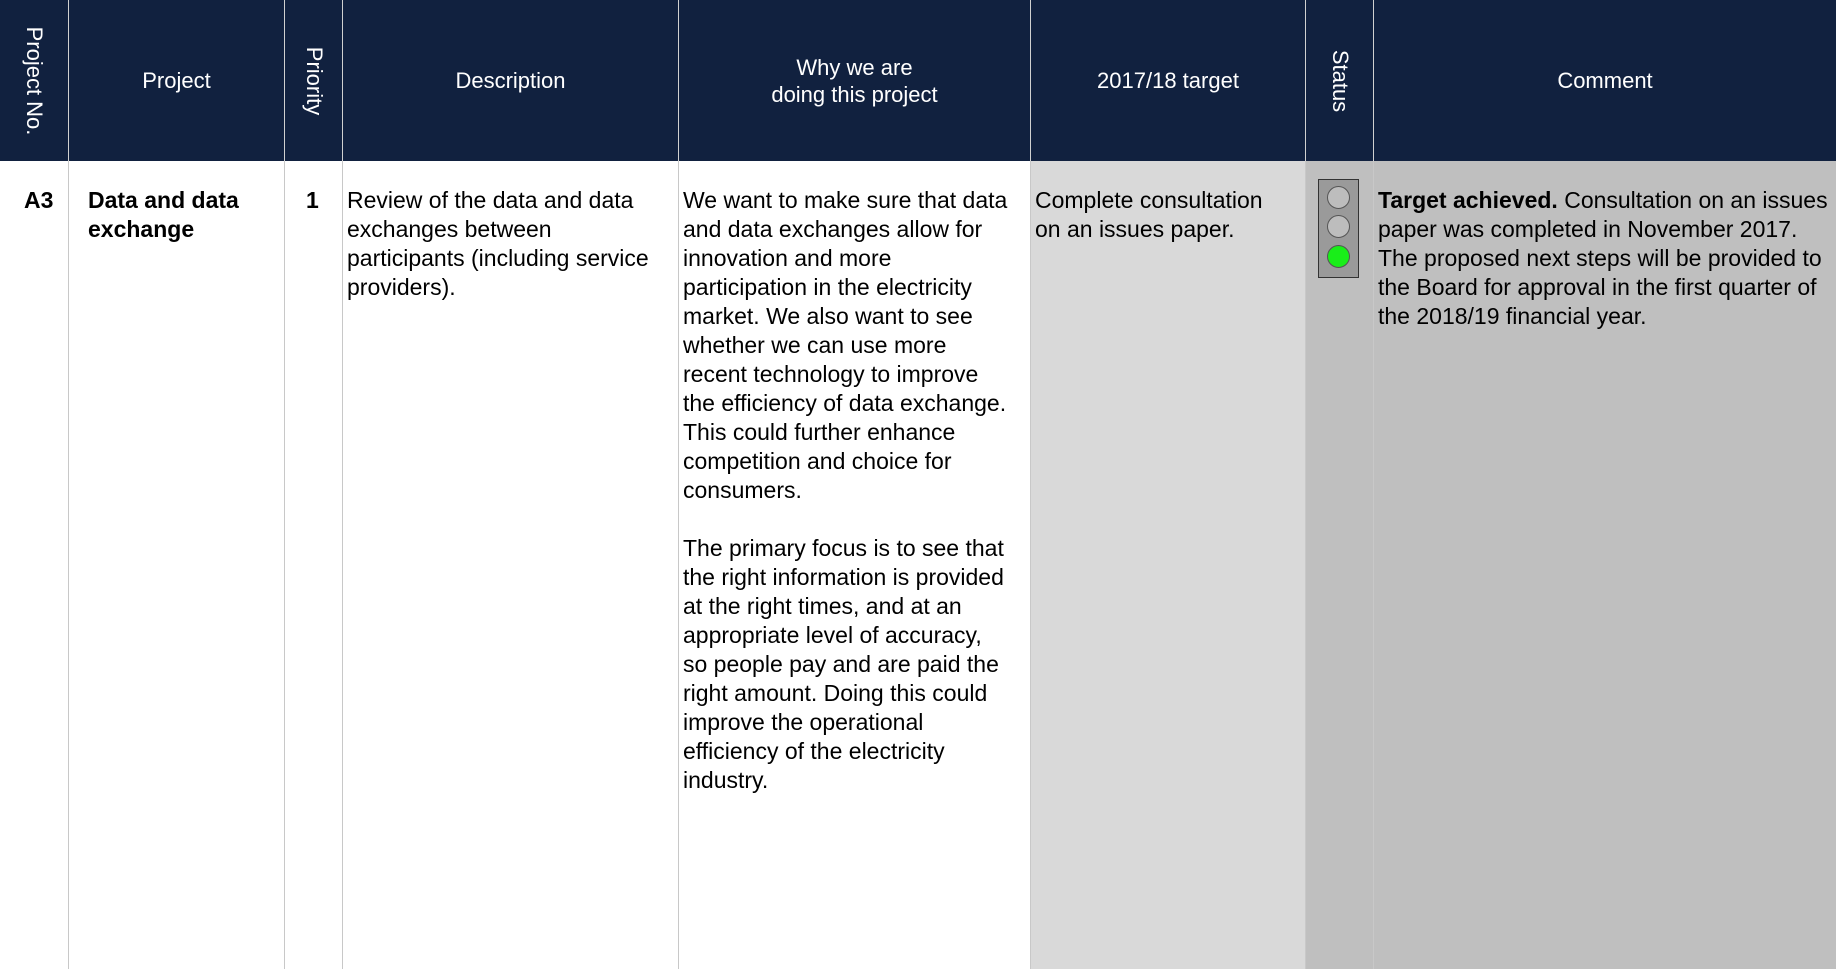 Image resolution: width=1836 pixels, height=969 pixels. I want to click on header-priority: Priority, so click(313, 80).